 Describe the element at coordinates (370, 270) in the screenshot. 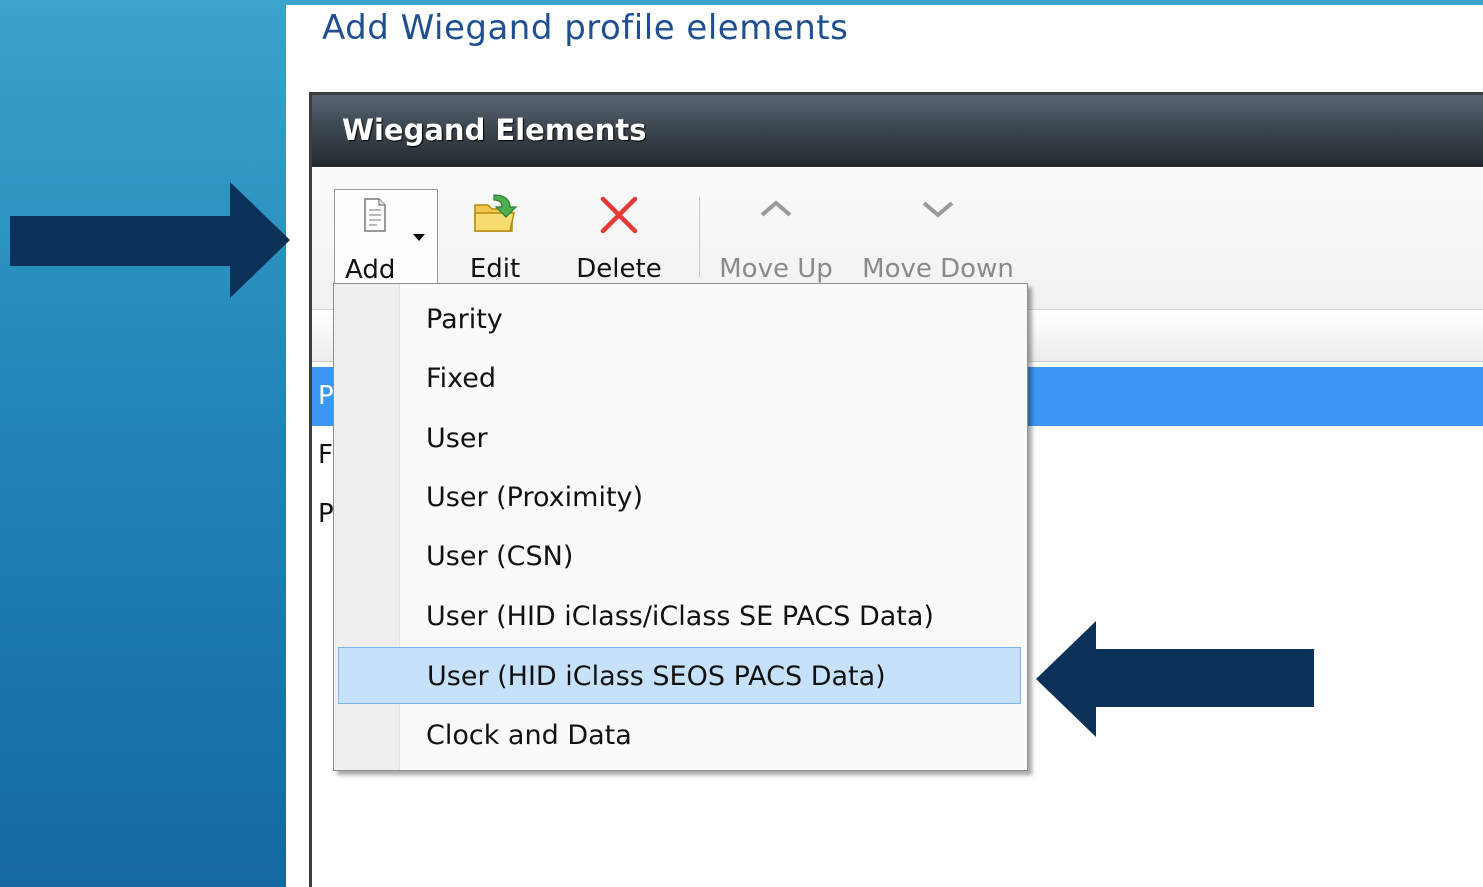

I see `add-button-label: Add` at that location.